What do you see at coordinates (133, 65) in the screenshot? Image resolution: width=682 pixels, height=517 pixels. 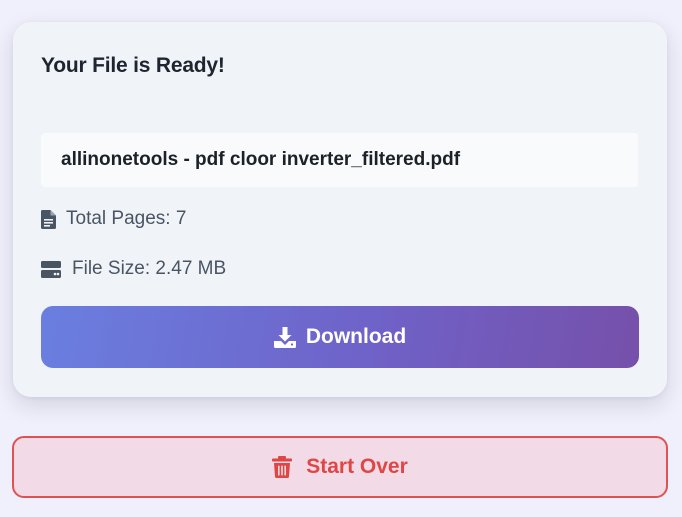 I see `card-title: Your File is Ready!` at bounding box center [133, 65].